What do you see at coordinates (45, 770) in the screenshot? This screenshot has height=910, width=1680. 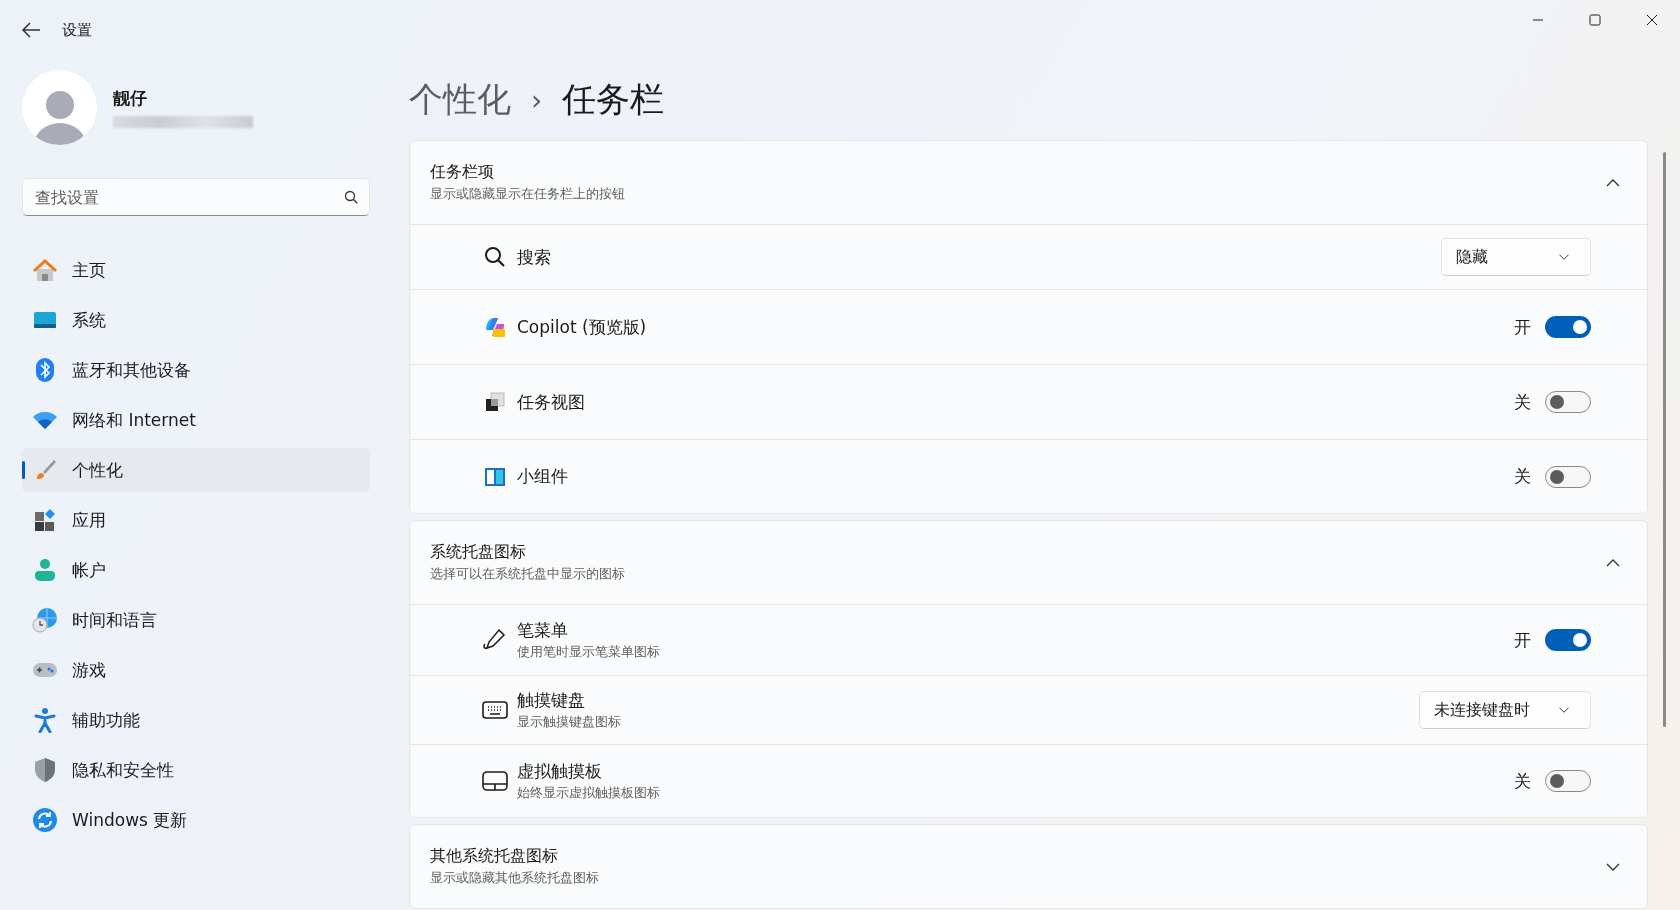 I see `shield-icon` at bounding box center [45, 770].